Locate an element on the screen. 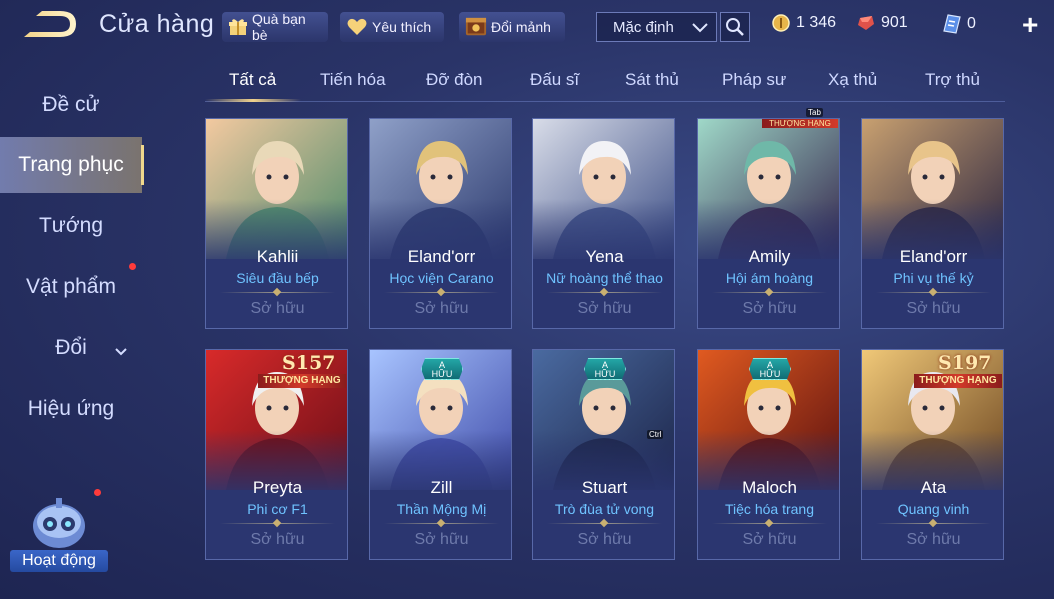 This screenshot has width=1054, height=599. activity-label: Hoạt động is located at coordinates (59, 561).